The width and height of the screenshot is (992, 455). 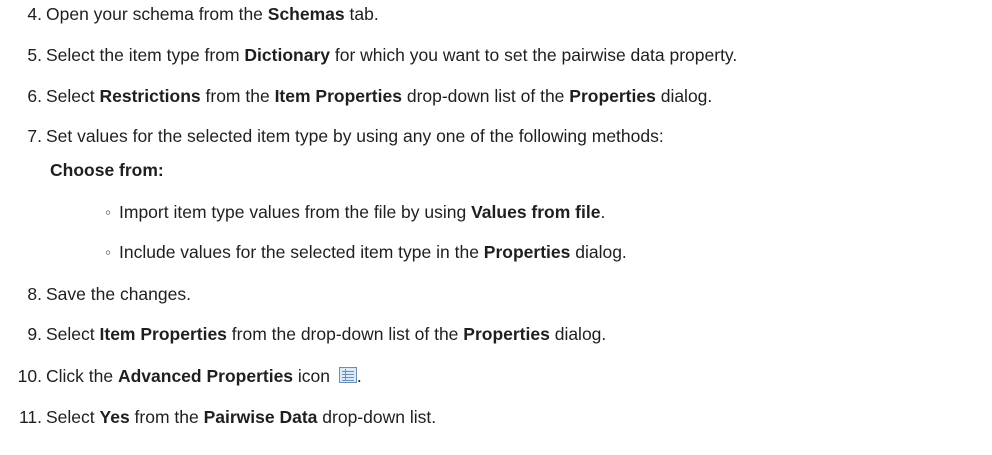 What do you see at coordinates (157, 14) in the screenshot?
I see `step-text: Open your schema from the` at bounding box center [157, 14].